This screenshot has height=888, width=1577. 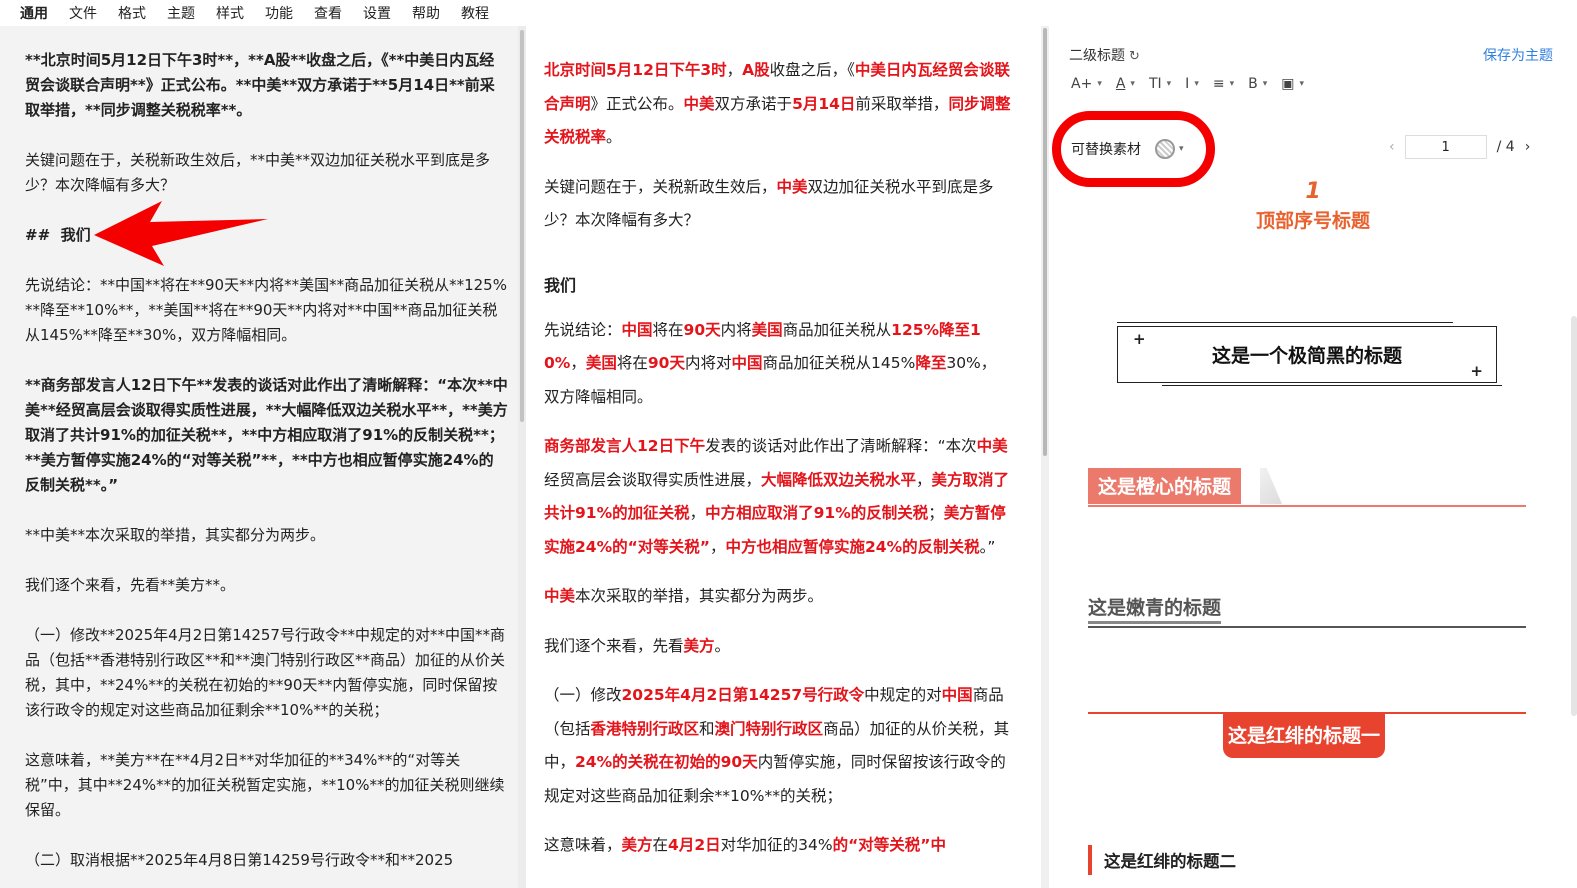 What do you see at coordinates (181, 233) in the screenshot?
I see `annotation-arrow-icon` at bounding box center [181, 233].